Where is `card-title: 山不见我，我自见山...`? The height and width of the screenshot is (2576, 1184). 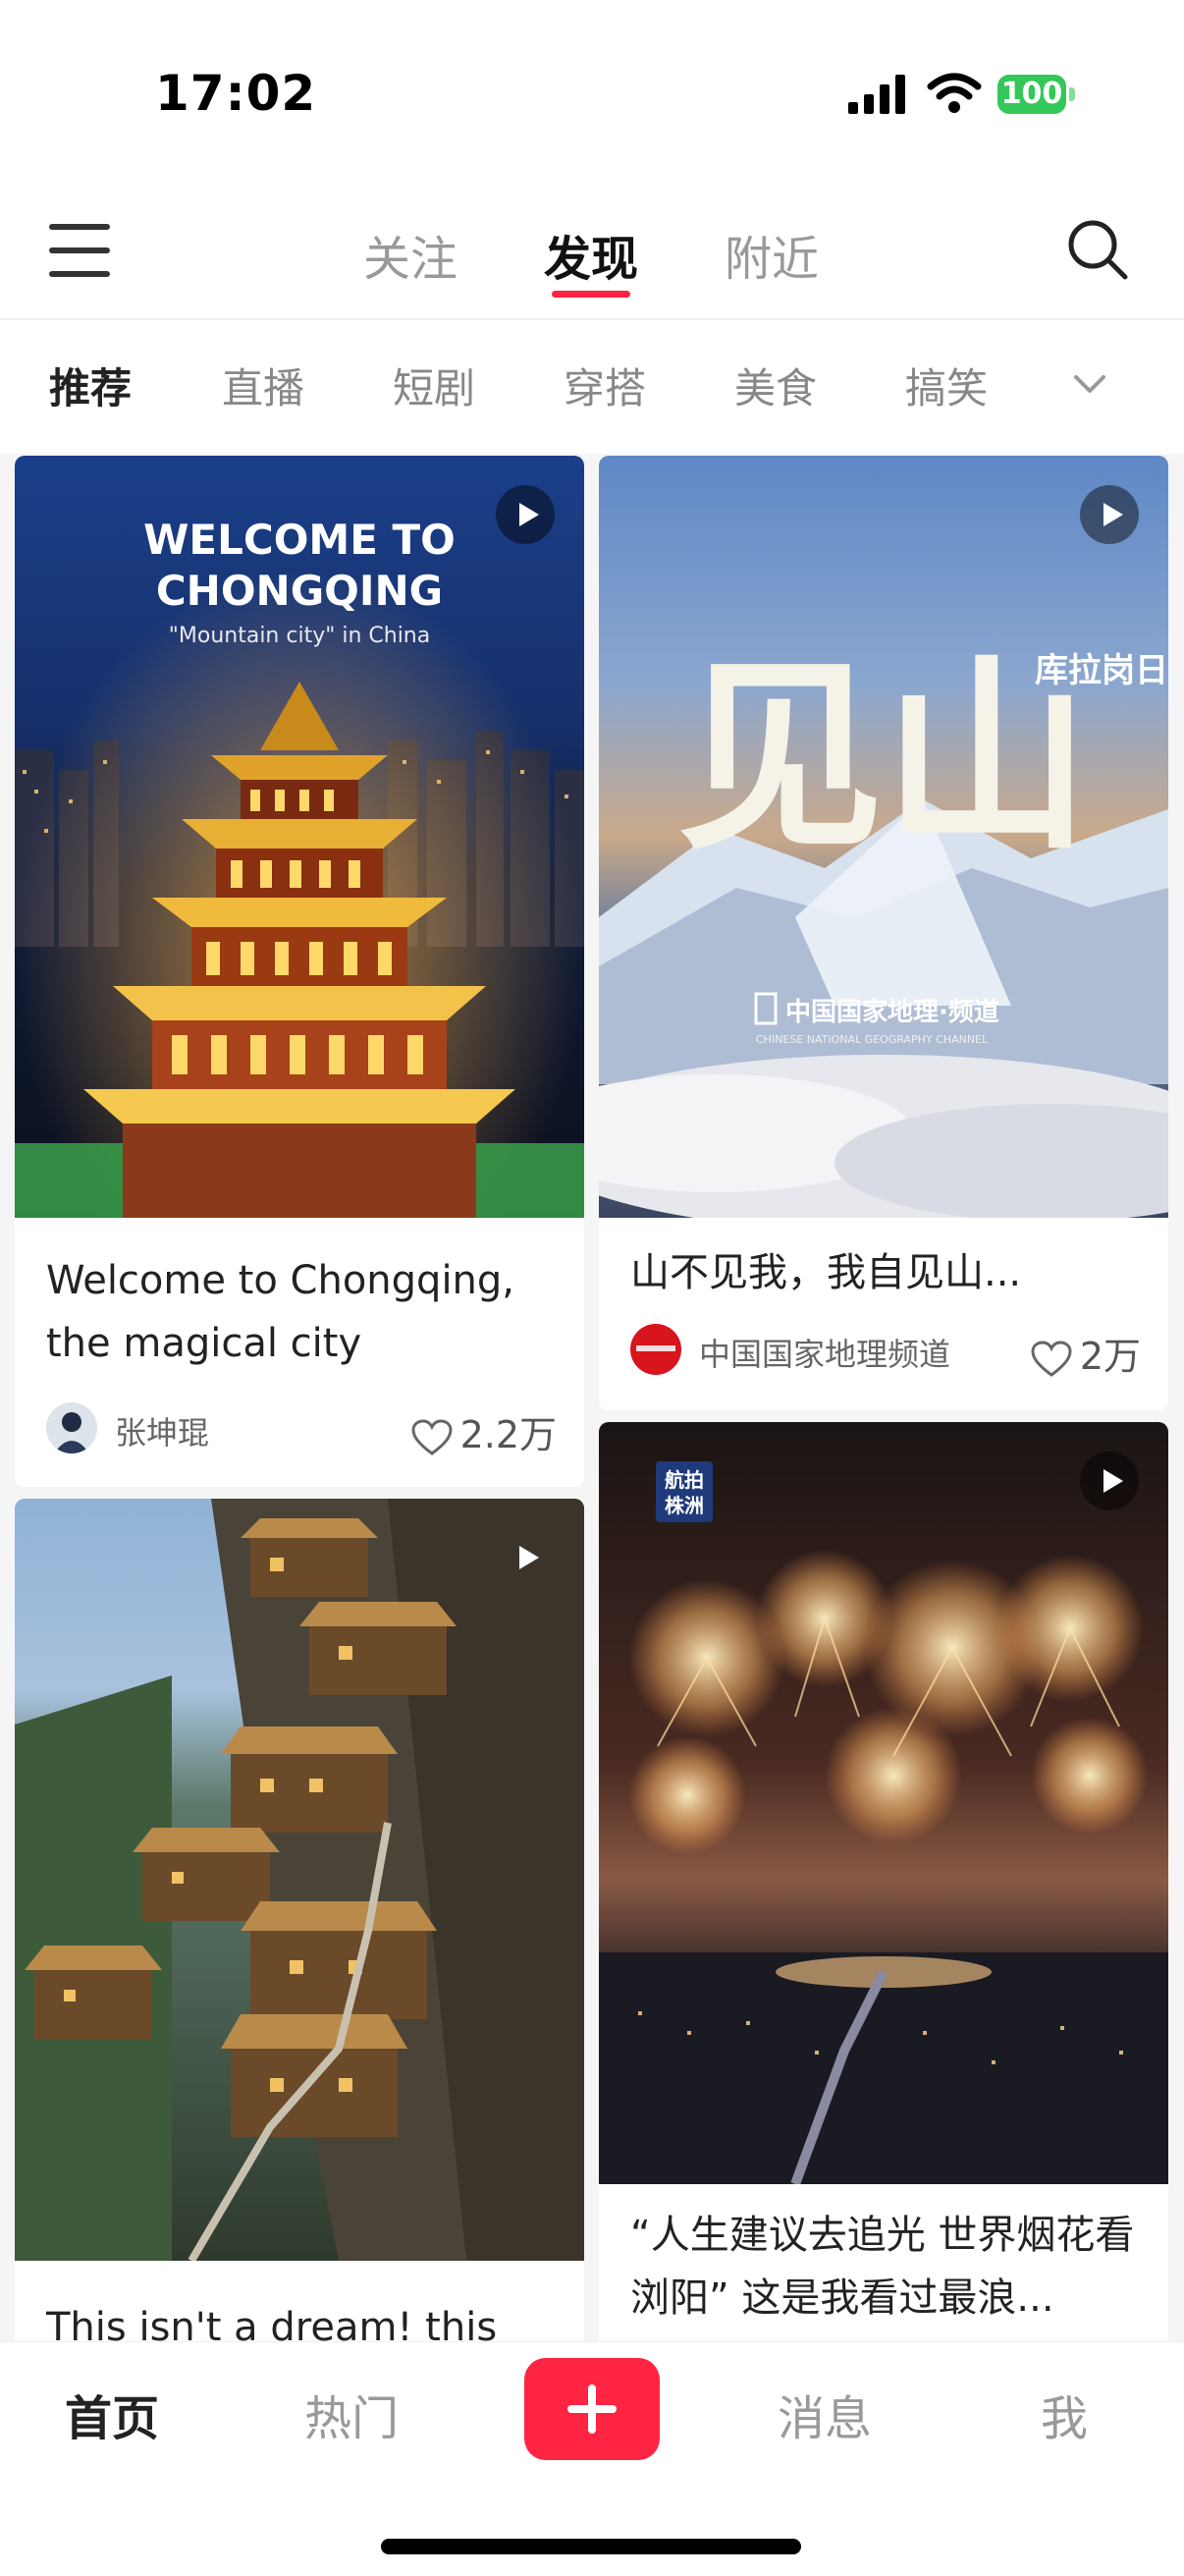 card-title: 山不见我，我自见山... is located at coordinates (826, 1272).